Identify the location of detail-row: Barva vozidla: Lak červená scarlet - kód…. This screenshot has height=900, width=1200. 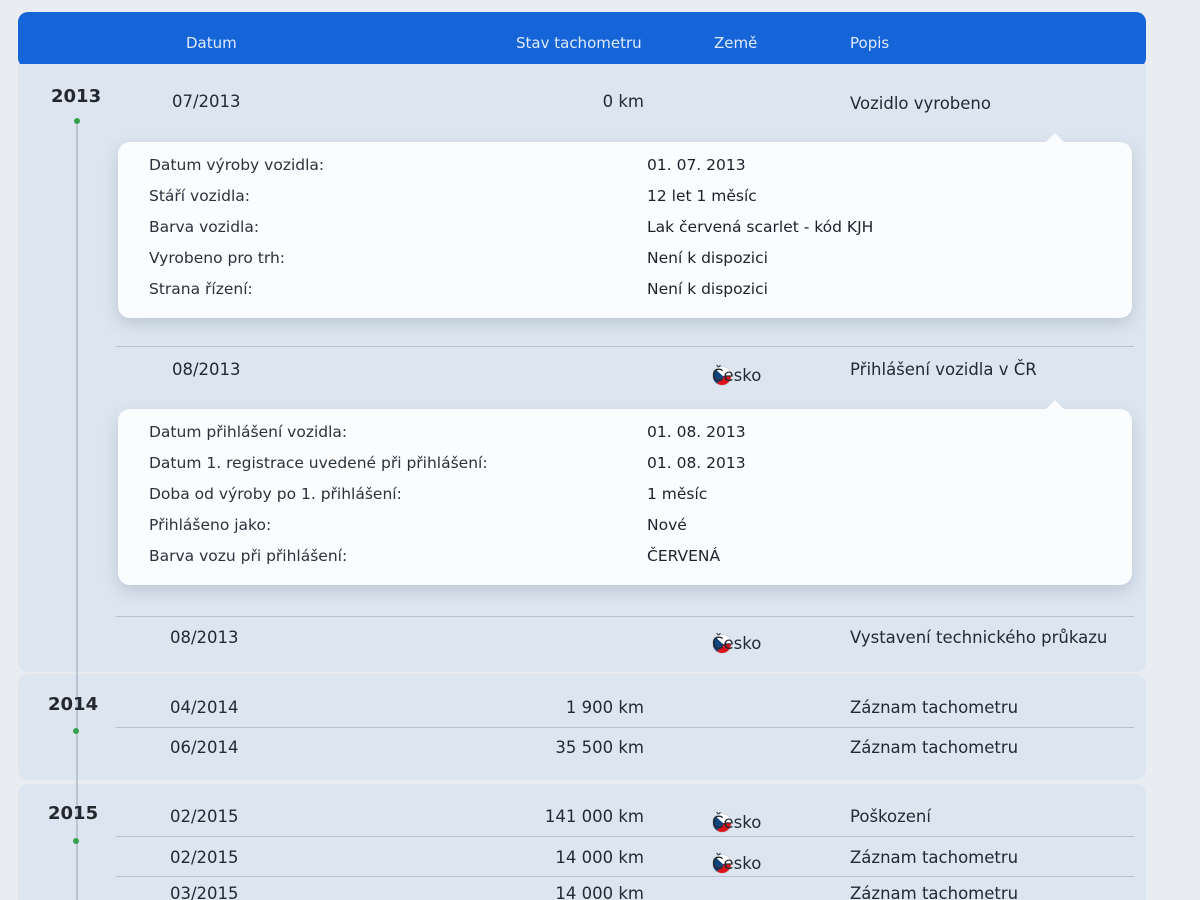
(625, 228).